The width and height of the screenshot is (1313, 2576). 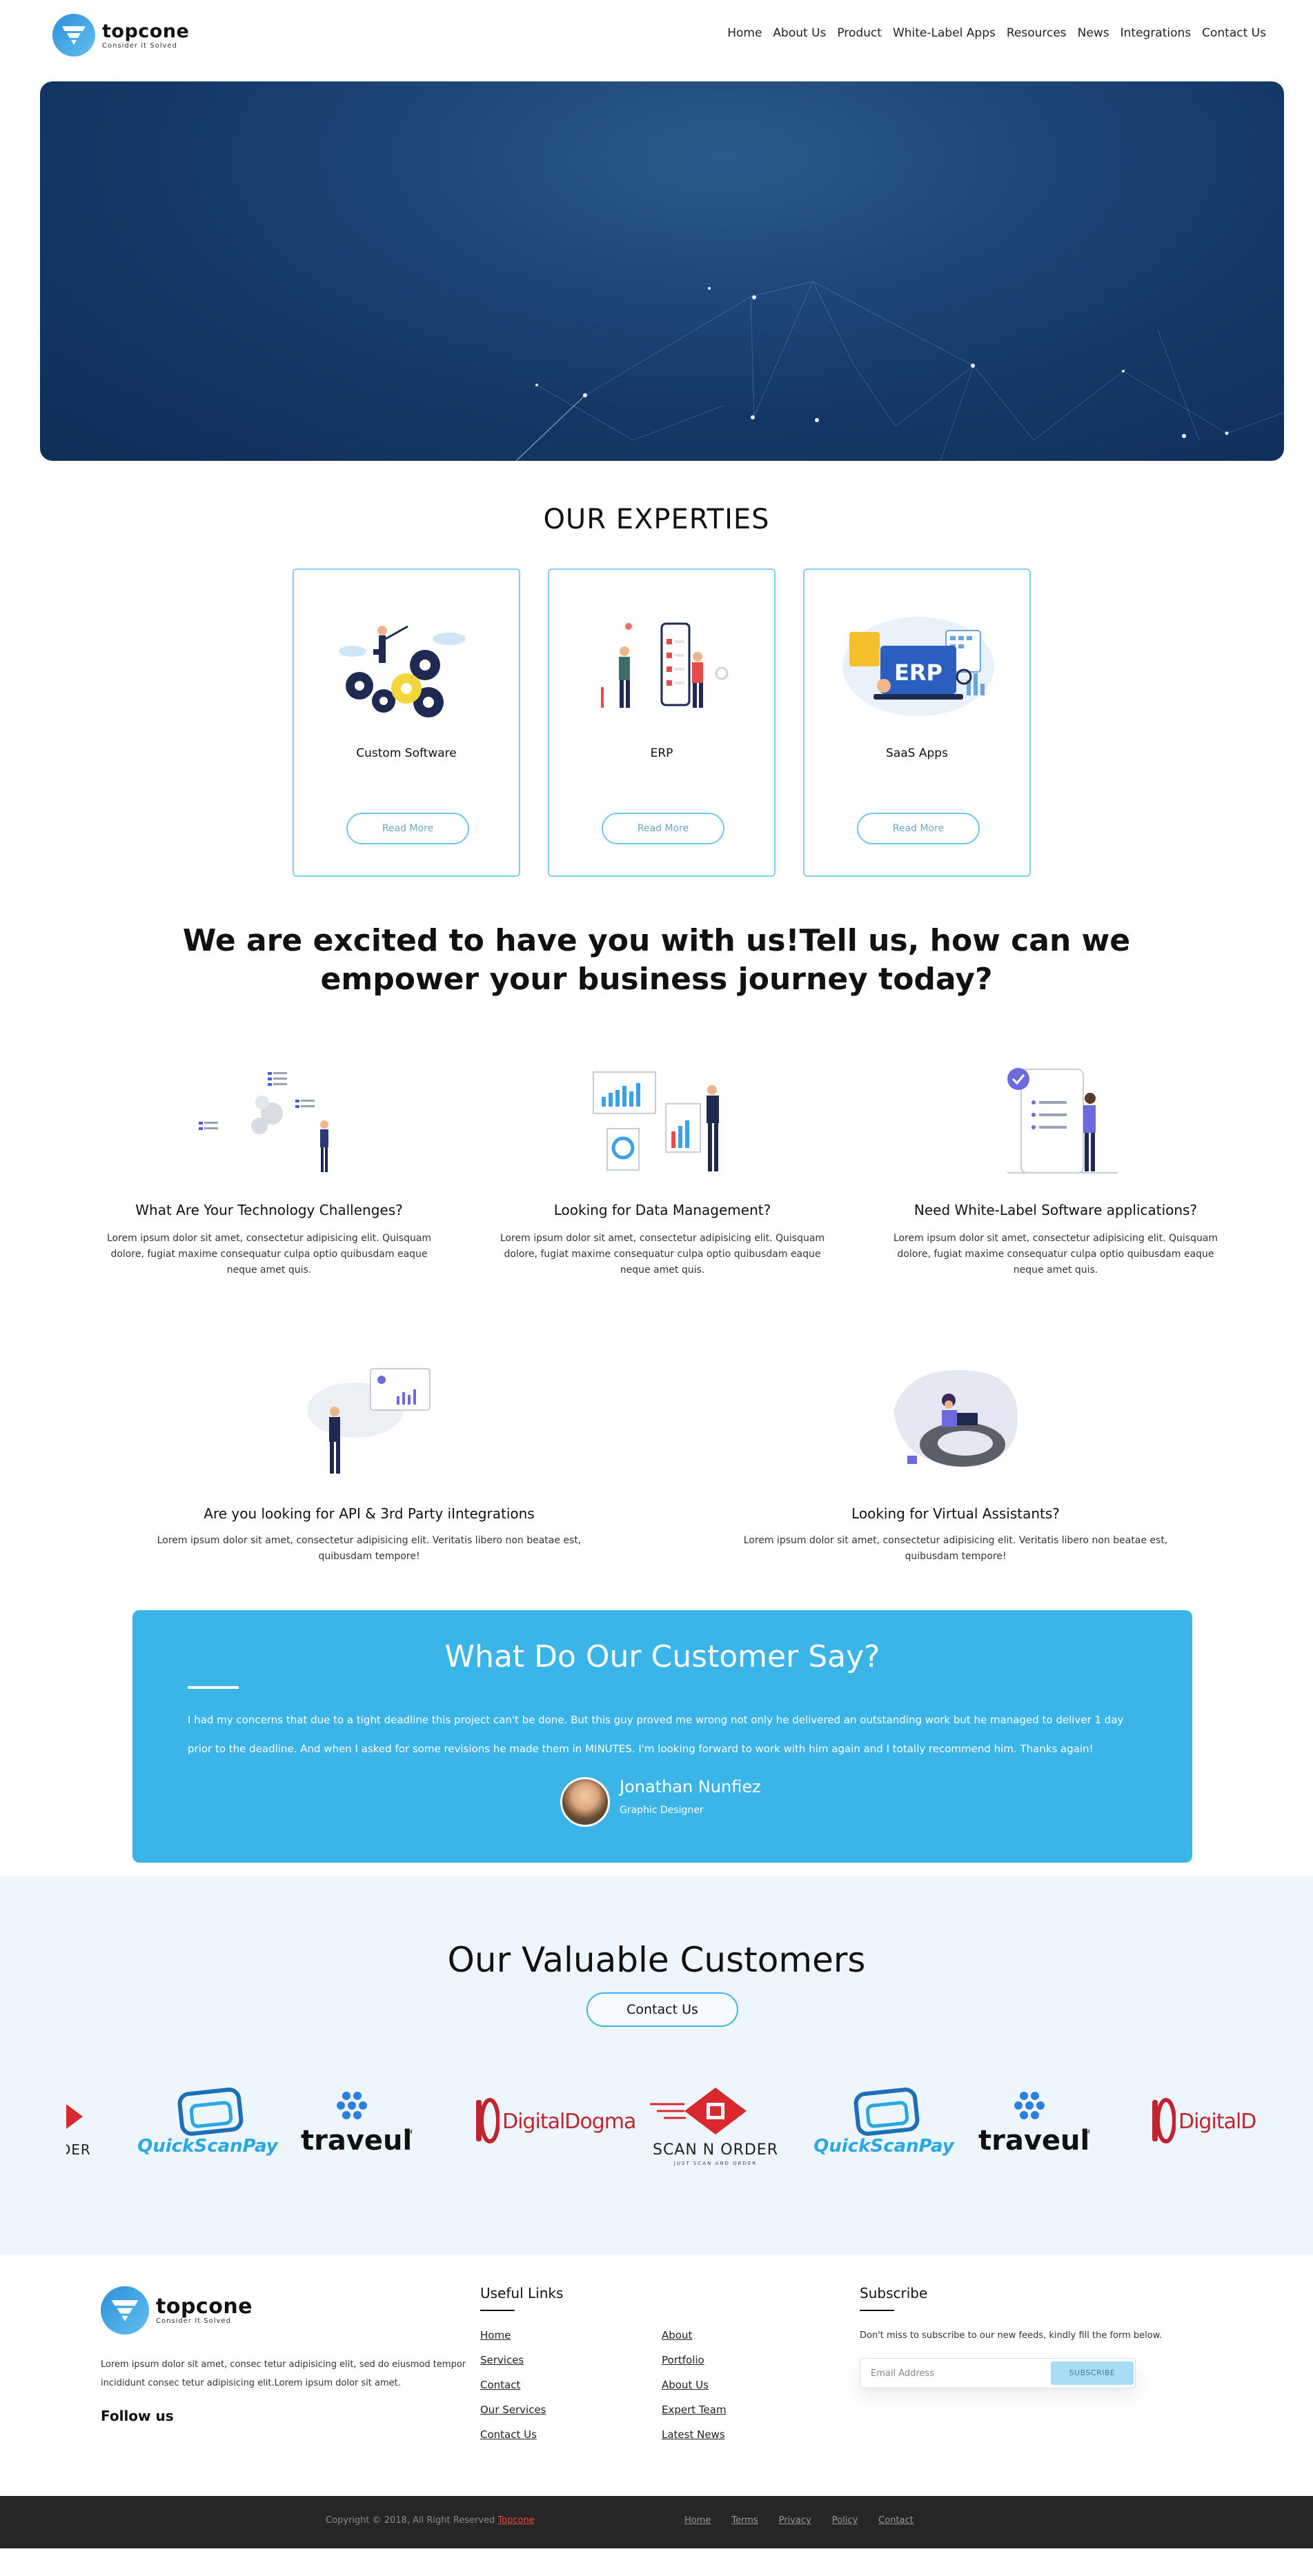 What do you see at coordinates (410, 2520) in the screenshot?
I see `copyright-label: Copyright © 2018, All Right Reserved` at bounding box center [410, 2520].